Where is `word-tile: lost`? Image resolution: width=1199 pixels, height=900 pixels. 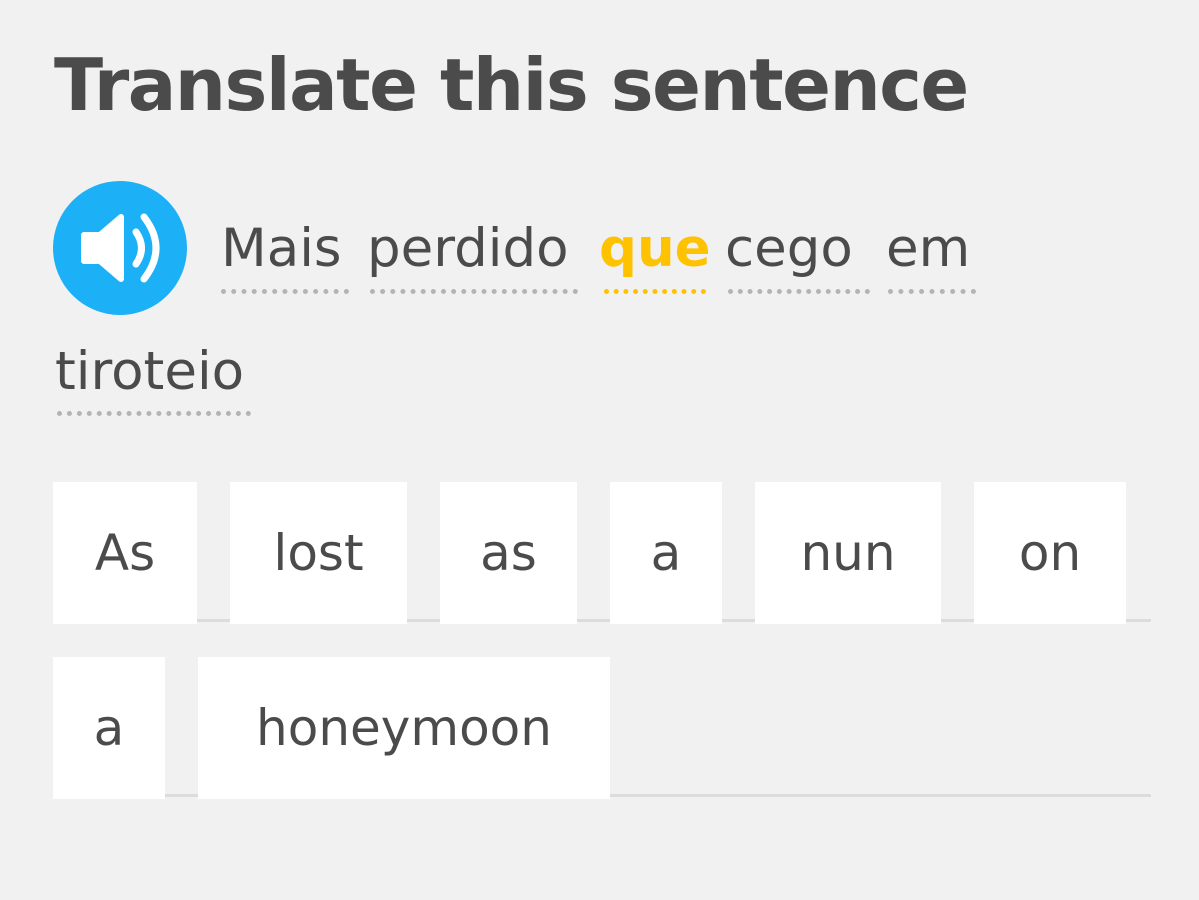 word-tile: lost is located at coordinates (318, 553).